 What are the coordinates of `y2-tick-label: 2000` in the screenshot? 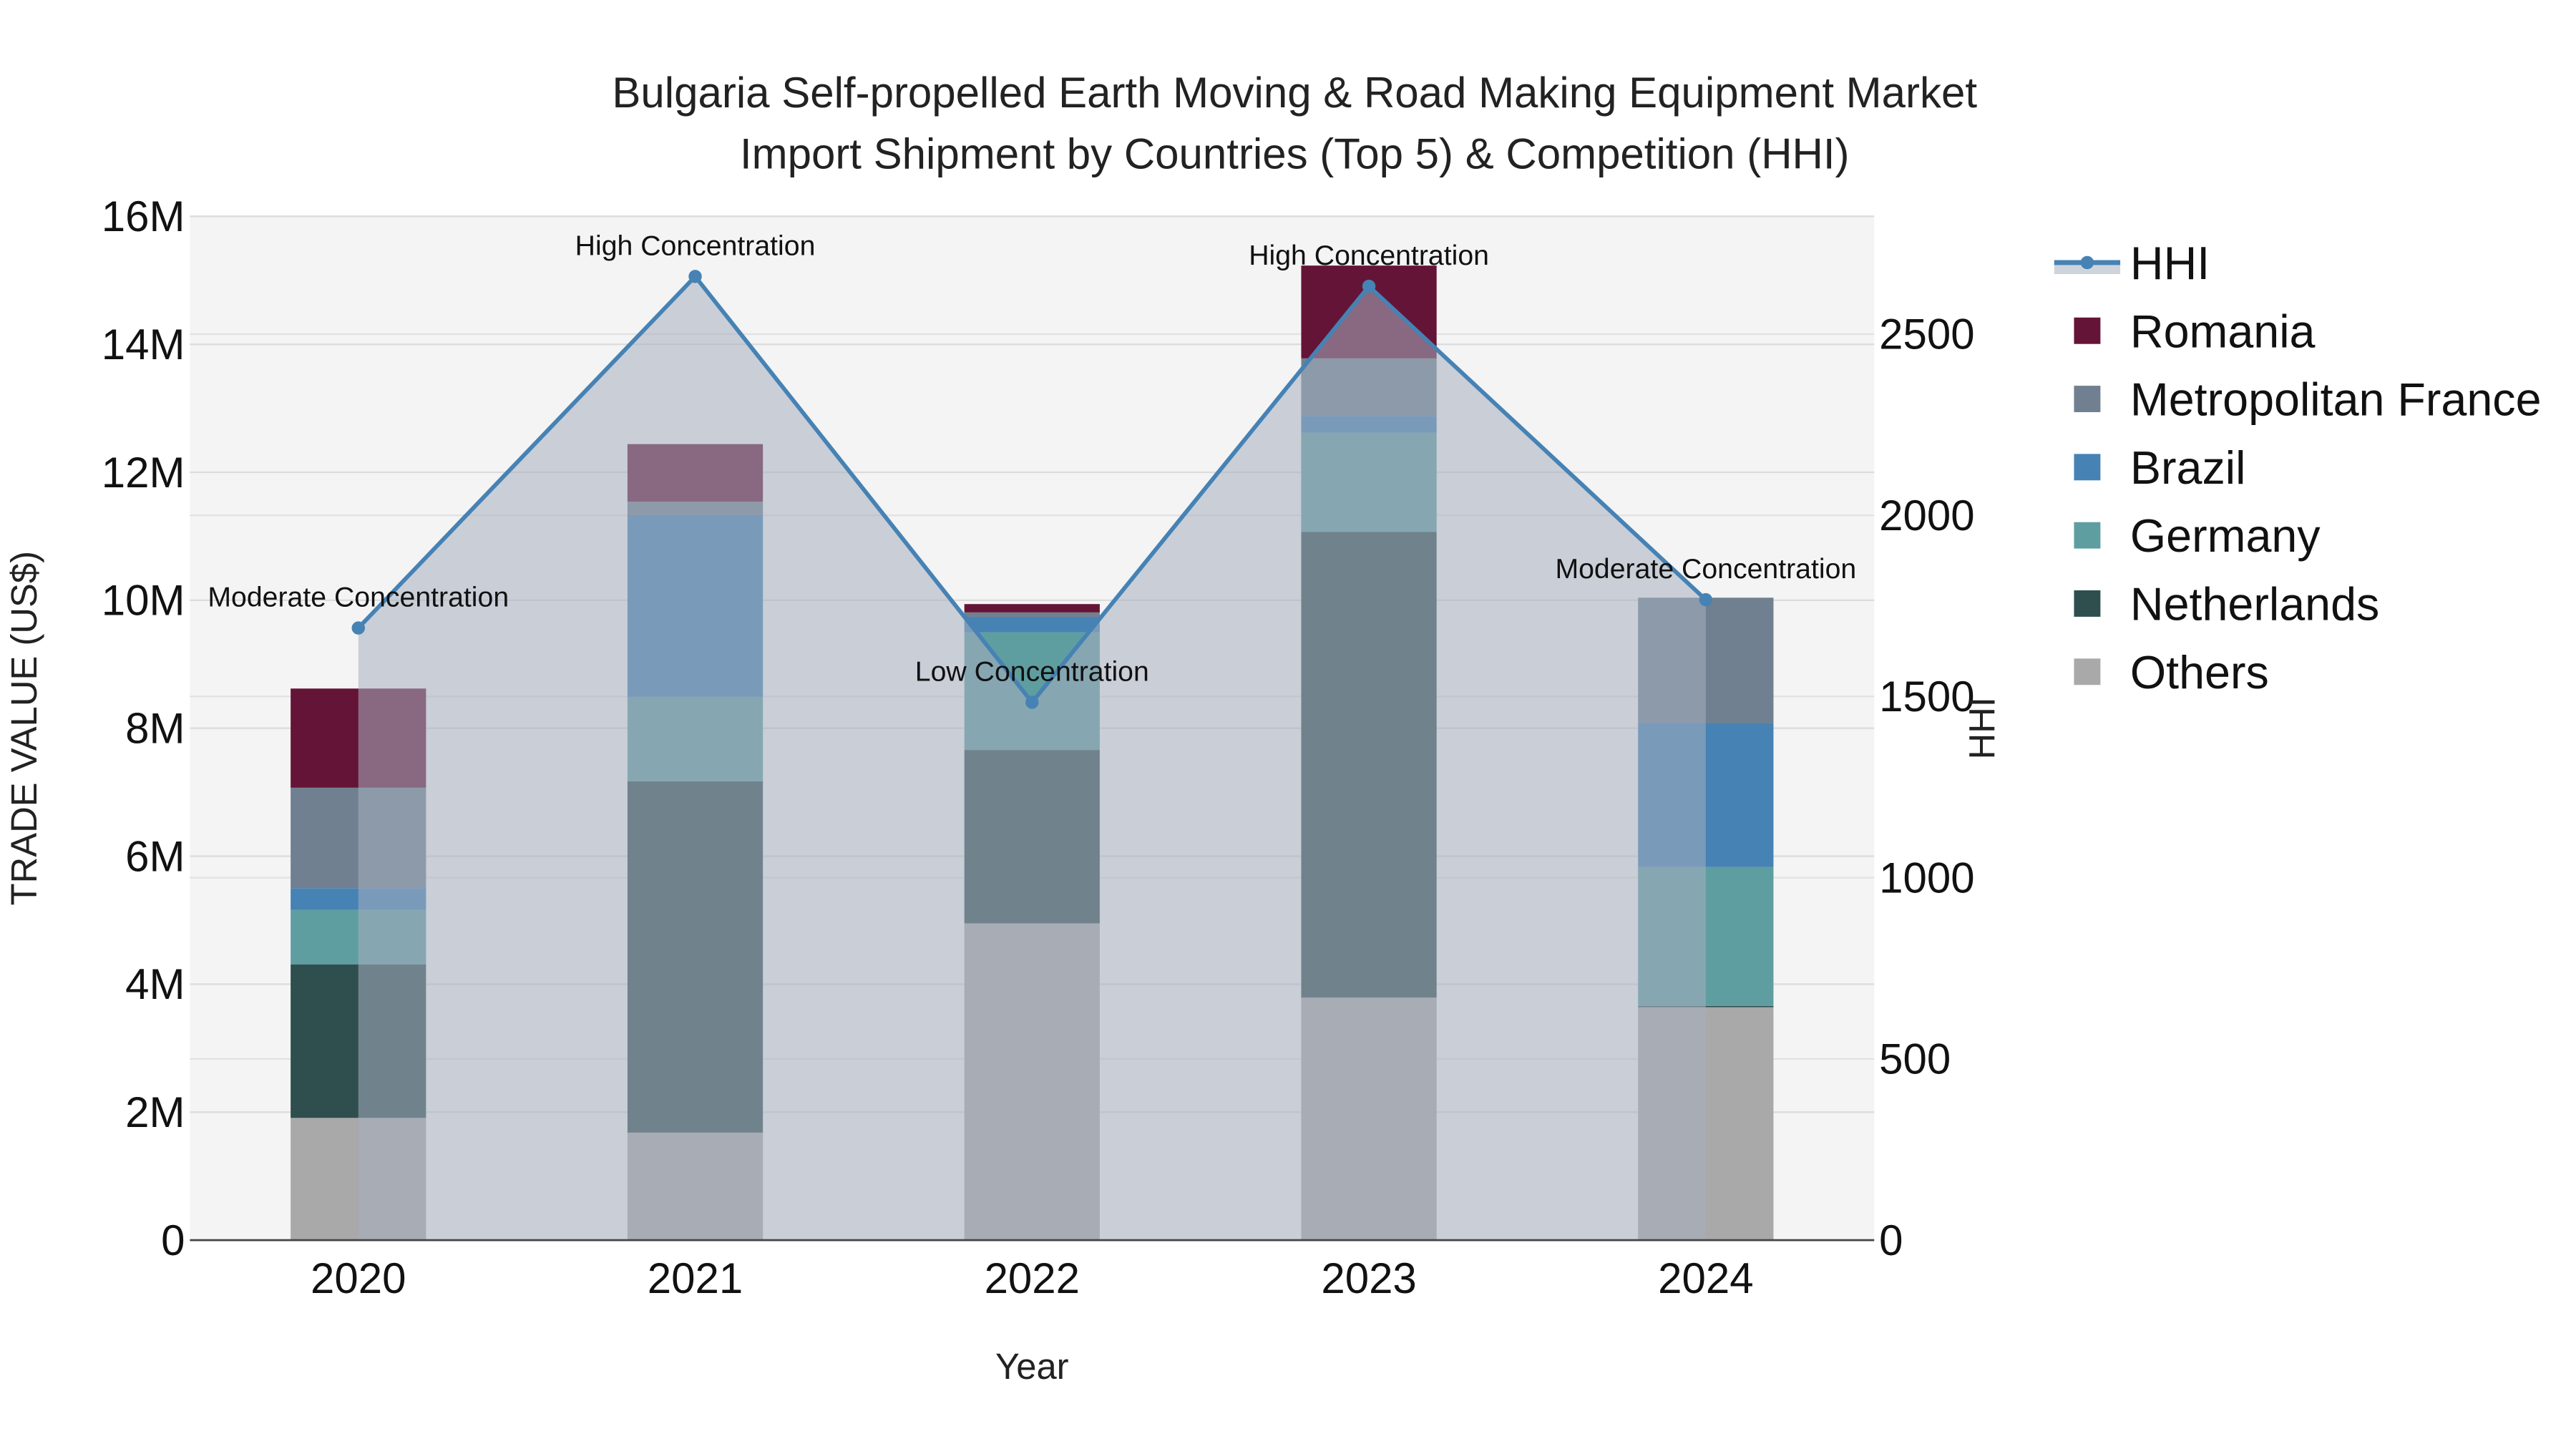 It's located at (1926, 516).